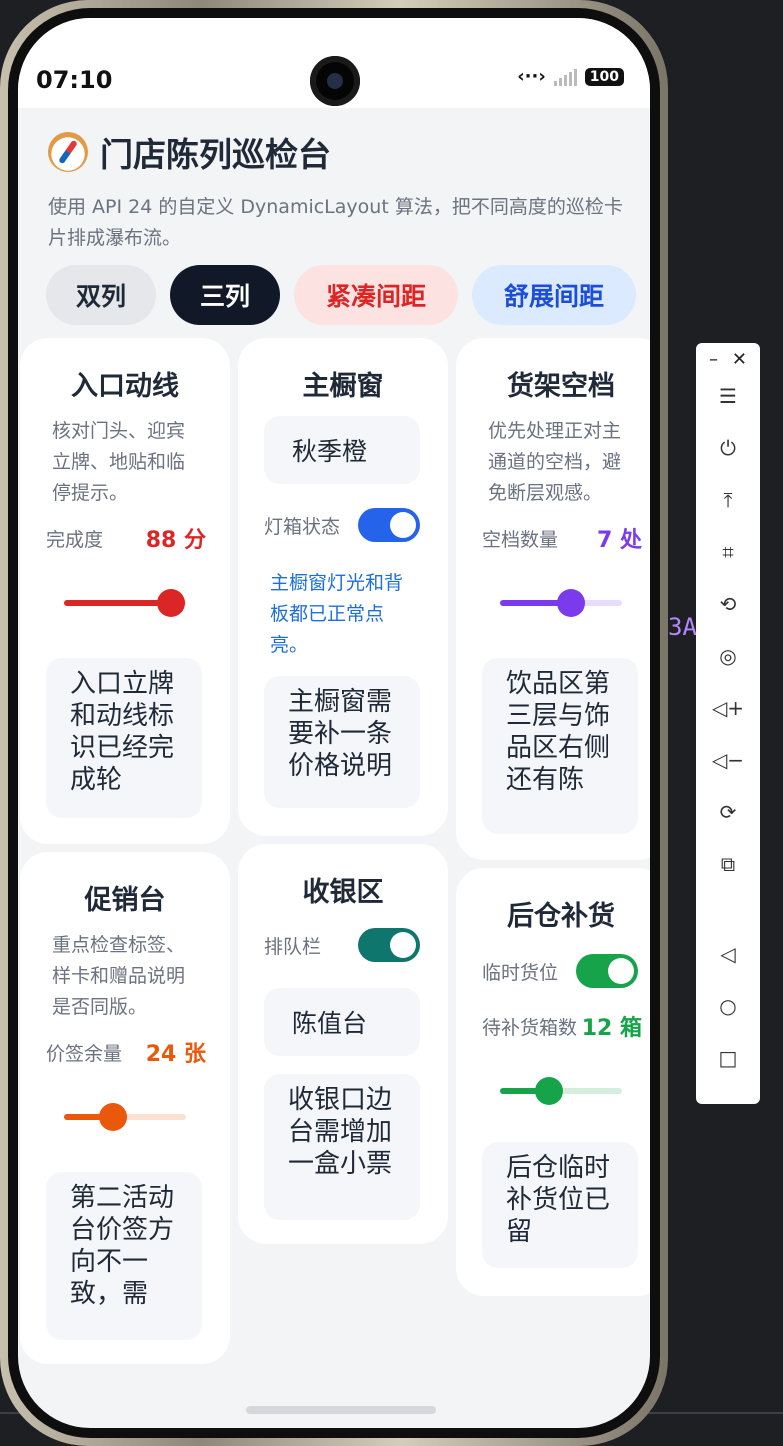 This screenshot has width=783, height=1446. Describe the element at coordinates (74, 80) in the screenshot. I see `status-time: 07:10` at that location.